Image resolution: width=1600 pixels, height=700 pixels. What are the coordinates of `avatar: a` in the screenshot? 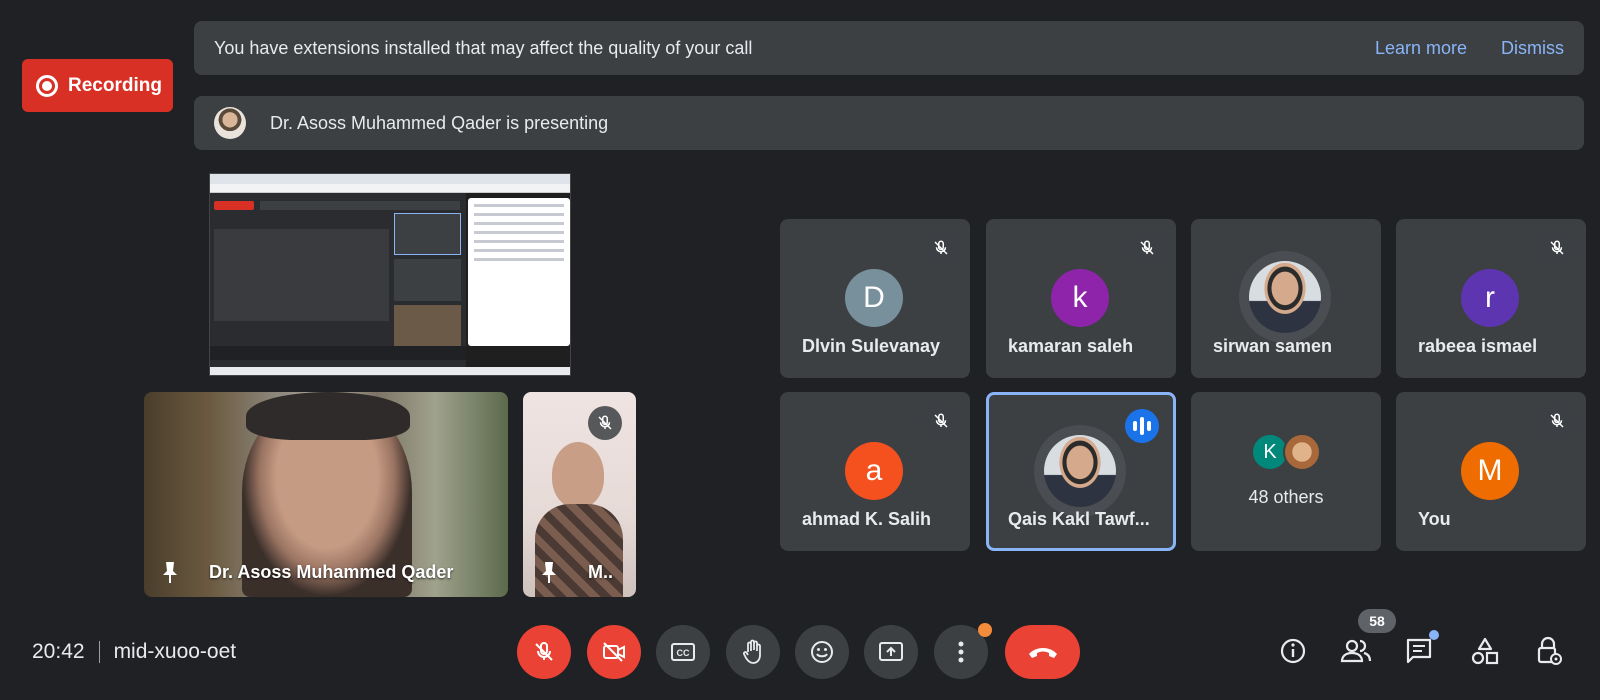 It's located at (874, 471).